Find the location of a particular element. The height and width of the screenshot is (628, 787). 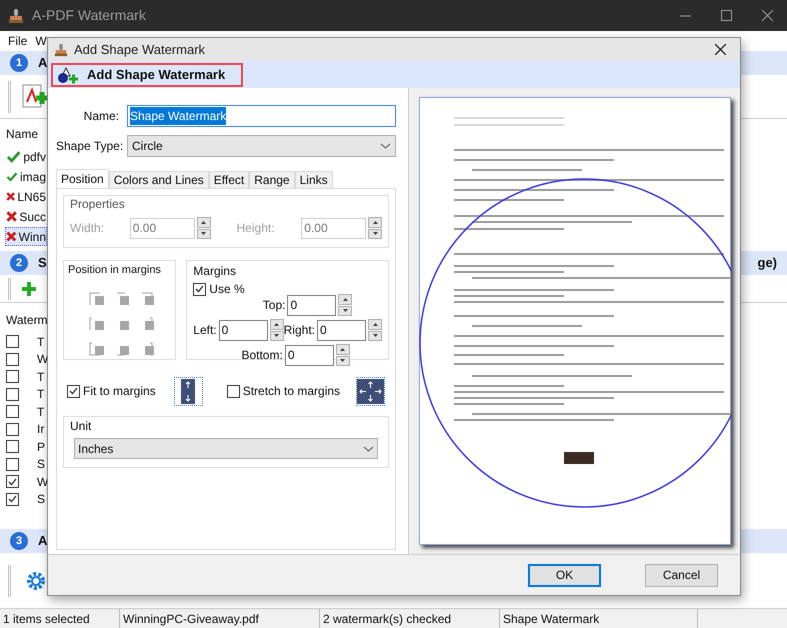

gear-icon is located at coordinates (36, 581).